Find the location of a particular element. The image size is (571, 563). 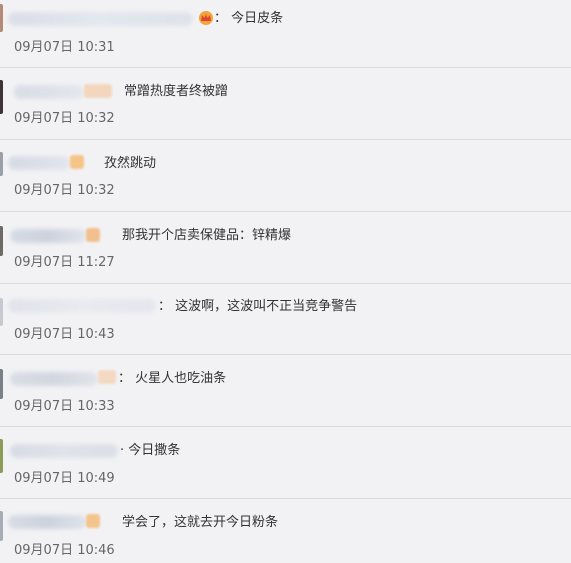

comment-item: ： 火星人也吃油条 09月07日 10:33 is located at coordinates (285, 391).